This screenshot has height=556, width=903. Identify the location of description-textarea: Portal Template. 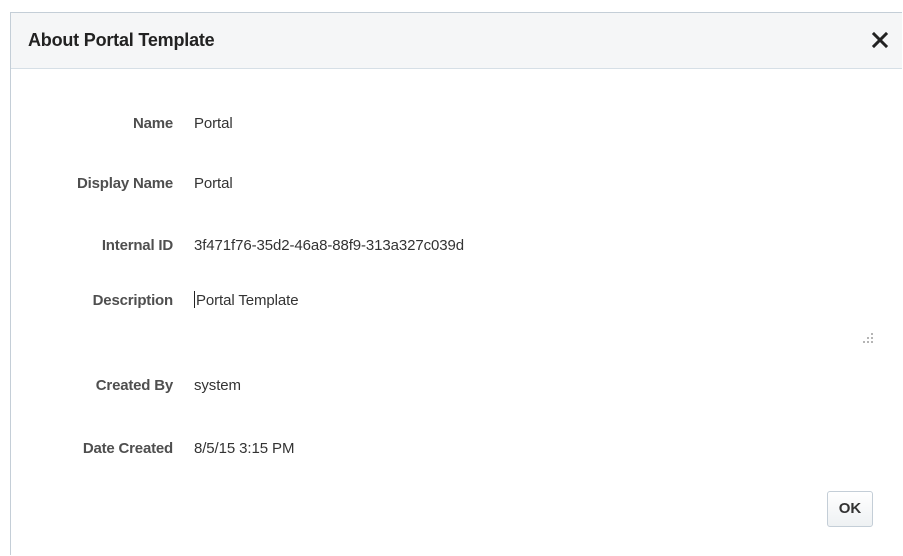
(246, 301).